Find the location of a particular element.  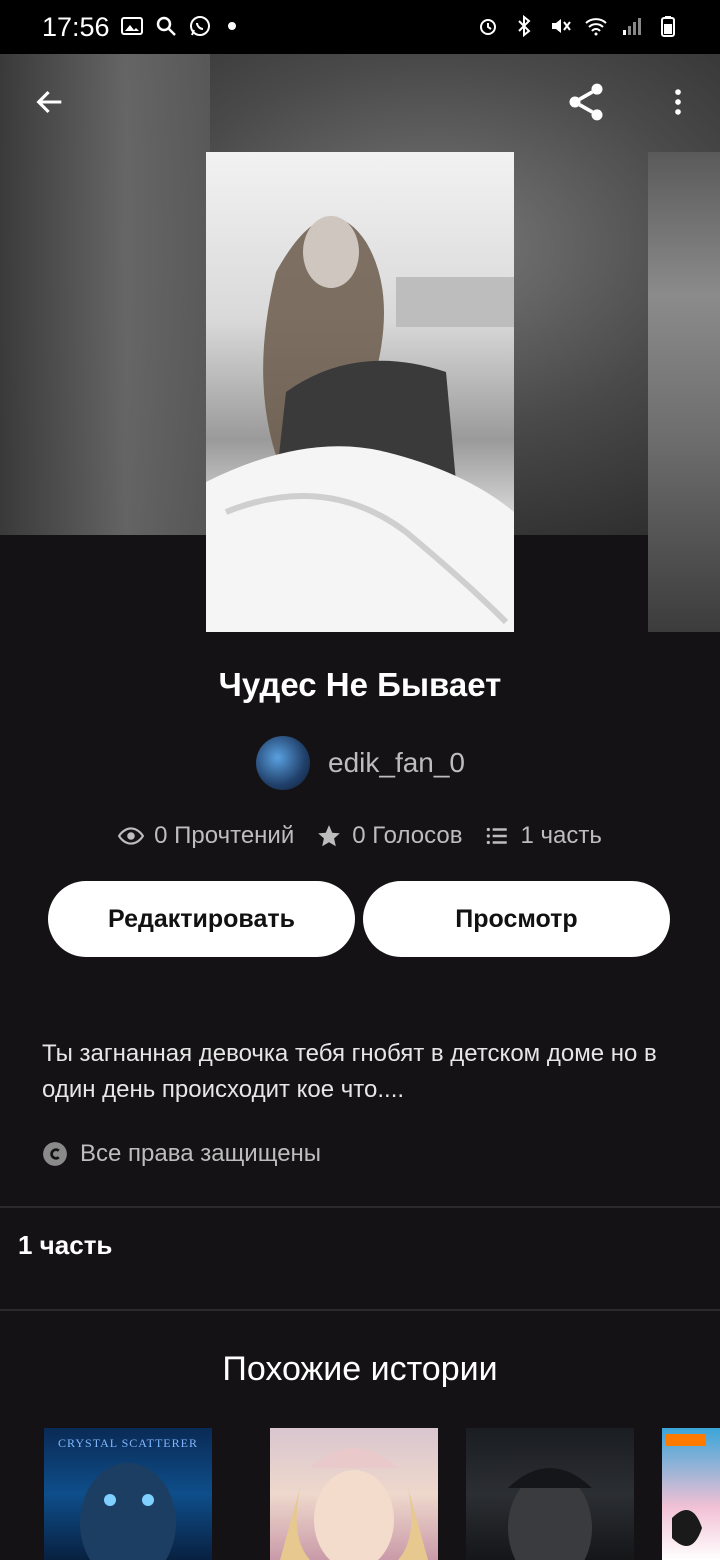

next-cover-peek is located at coordinates (684, 392).